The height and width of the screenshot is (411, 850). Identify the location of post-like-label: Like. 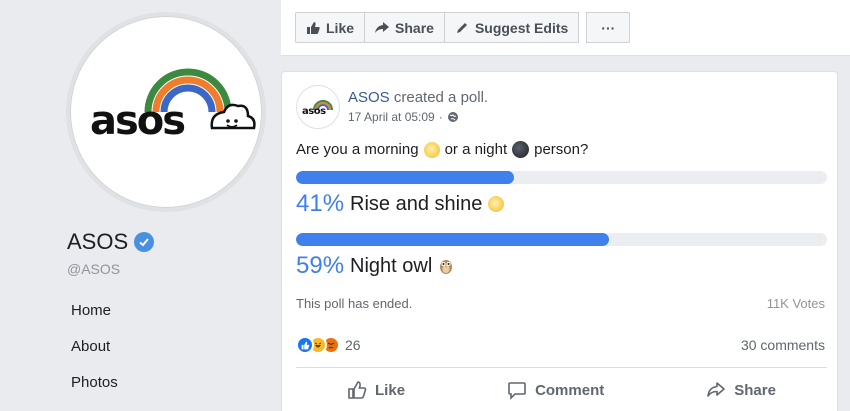
(390, 390).